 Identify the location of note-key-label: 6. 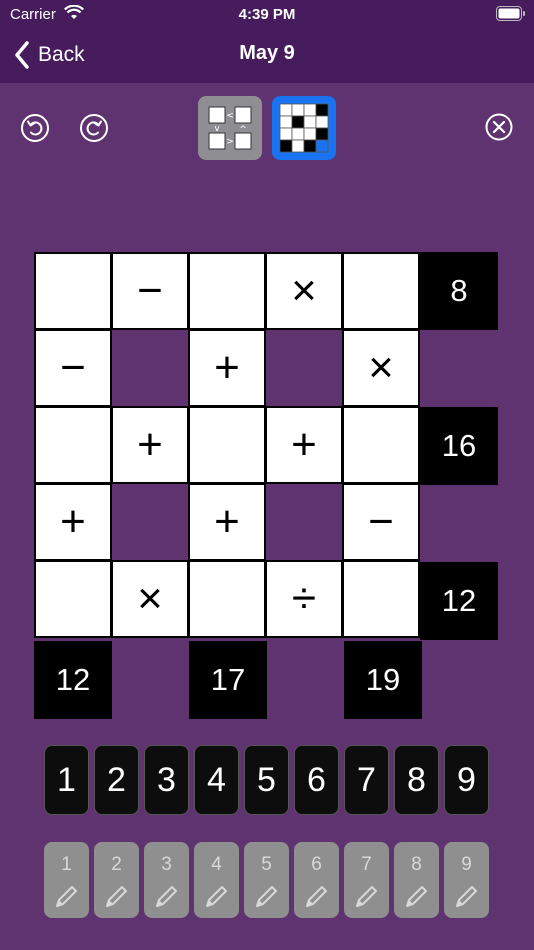
(316, 864).